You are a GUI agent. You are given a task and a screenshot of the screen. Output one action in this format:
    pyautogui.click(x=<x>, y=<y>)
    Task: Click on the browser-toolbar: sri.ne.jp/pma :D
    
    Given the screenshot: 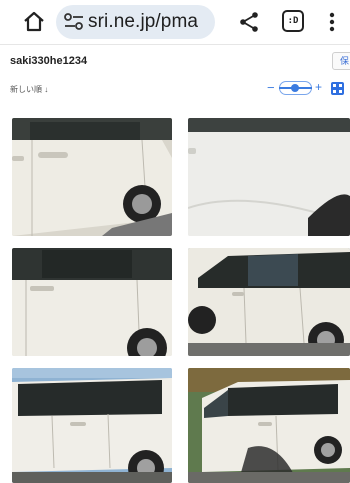 What is the action you would take?
    pyautogui.click(x=175, y=22)
    